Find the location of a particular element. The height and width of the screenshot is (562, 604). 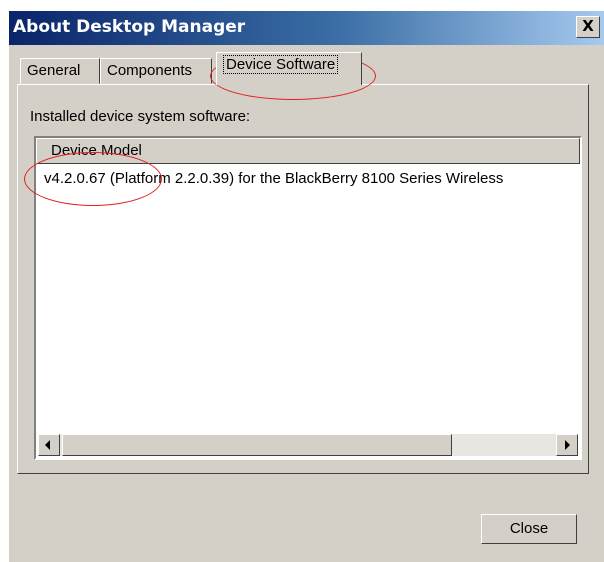

scroll-right-arrow-icon is located at coordinates (567, 445).